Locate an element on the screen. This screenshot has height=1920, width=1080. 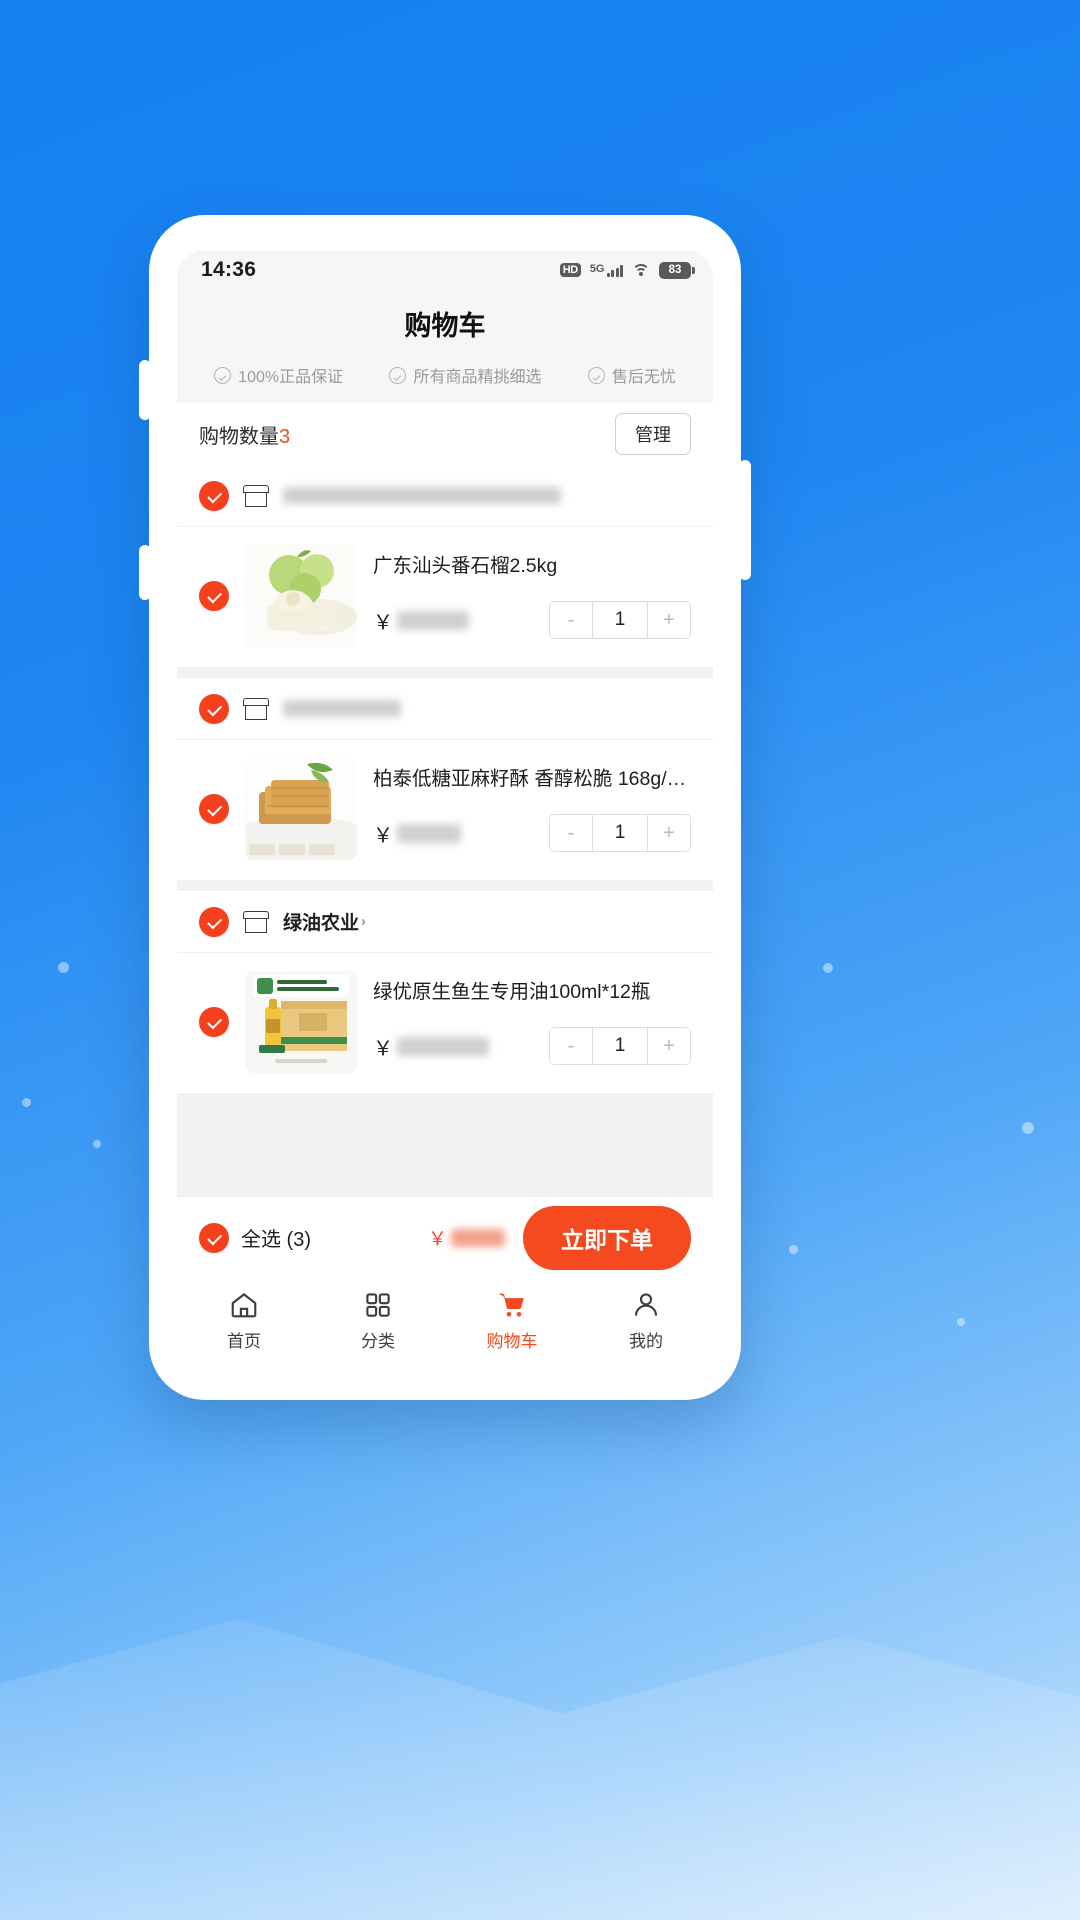
trust-badge-label: 所有商品精挑细选 is located at coordinates (477, 377).